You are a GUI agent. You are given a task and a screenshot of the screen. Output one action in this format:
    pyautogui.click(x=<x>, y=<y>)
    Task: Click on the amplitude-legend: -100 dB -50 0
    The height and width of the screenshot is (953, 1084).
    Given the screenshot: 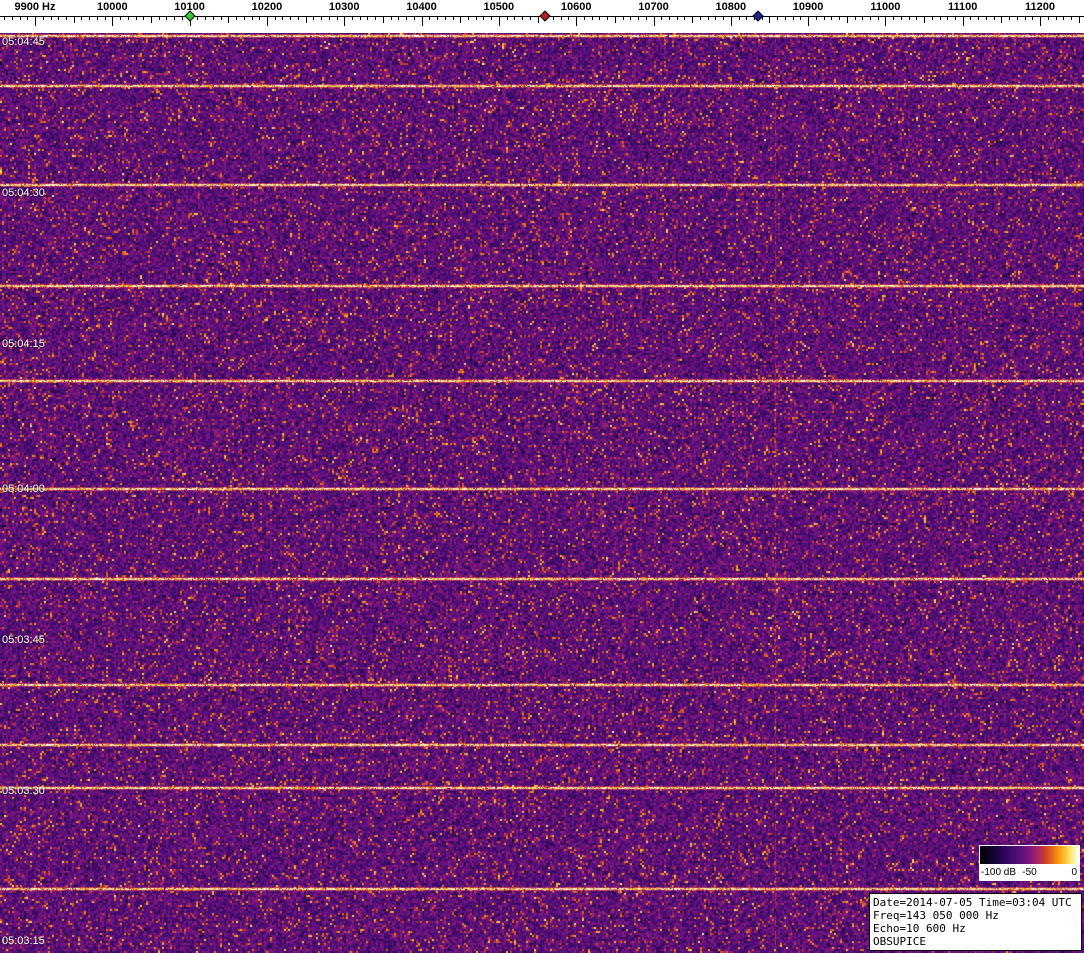 What is the action you would take?
    pyautogui.click(x=1029, y=863)
    